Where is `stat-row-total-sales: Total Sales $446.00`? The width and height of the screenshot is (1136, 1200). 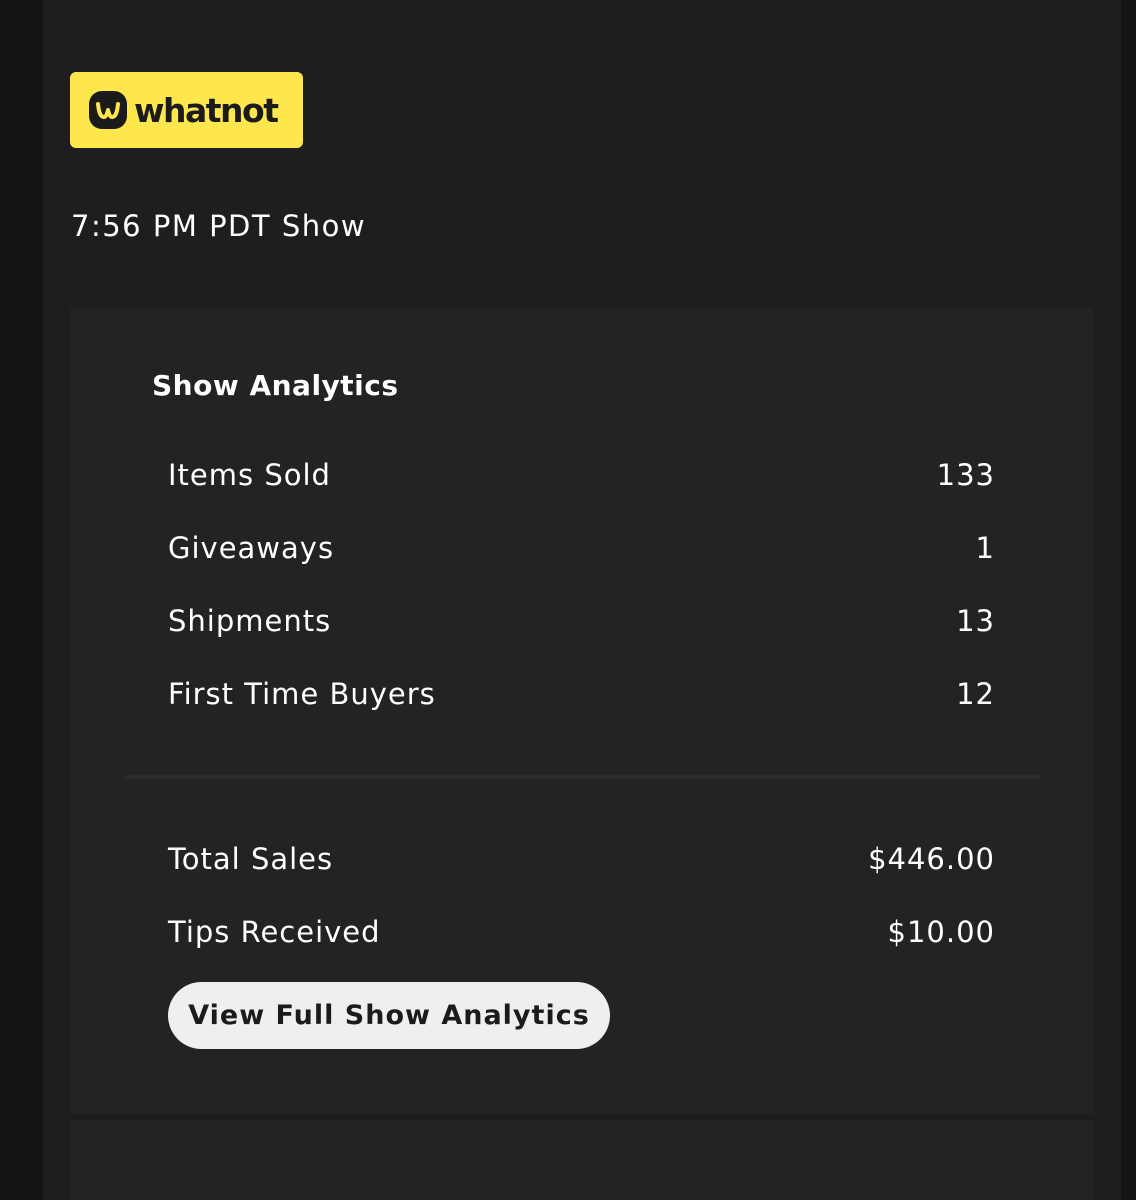
stat-row-total-sales: Total Sales $446.00 is located at coordinates (581, 859).